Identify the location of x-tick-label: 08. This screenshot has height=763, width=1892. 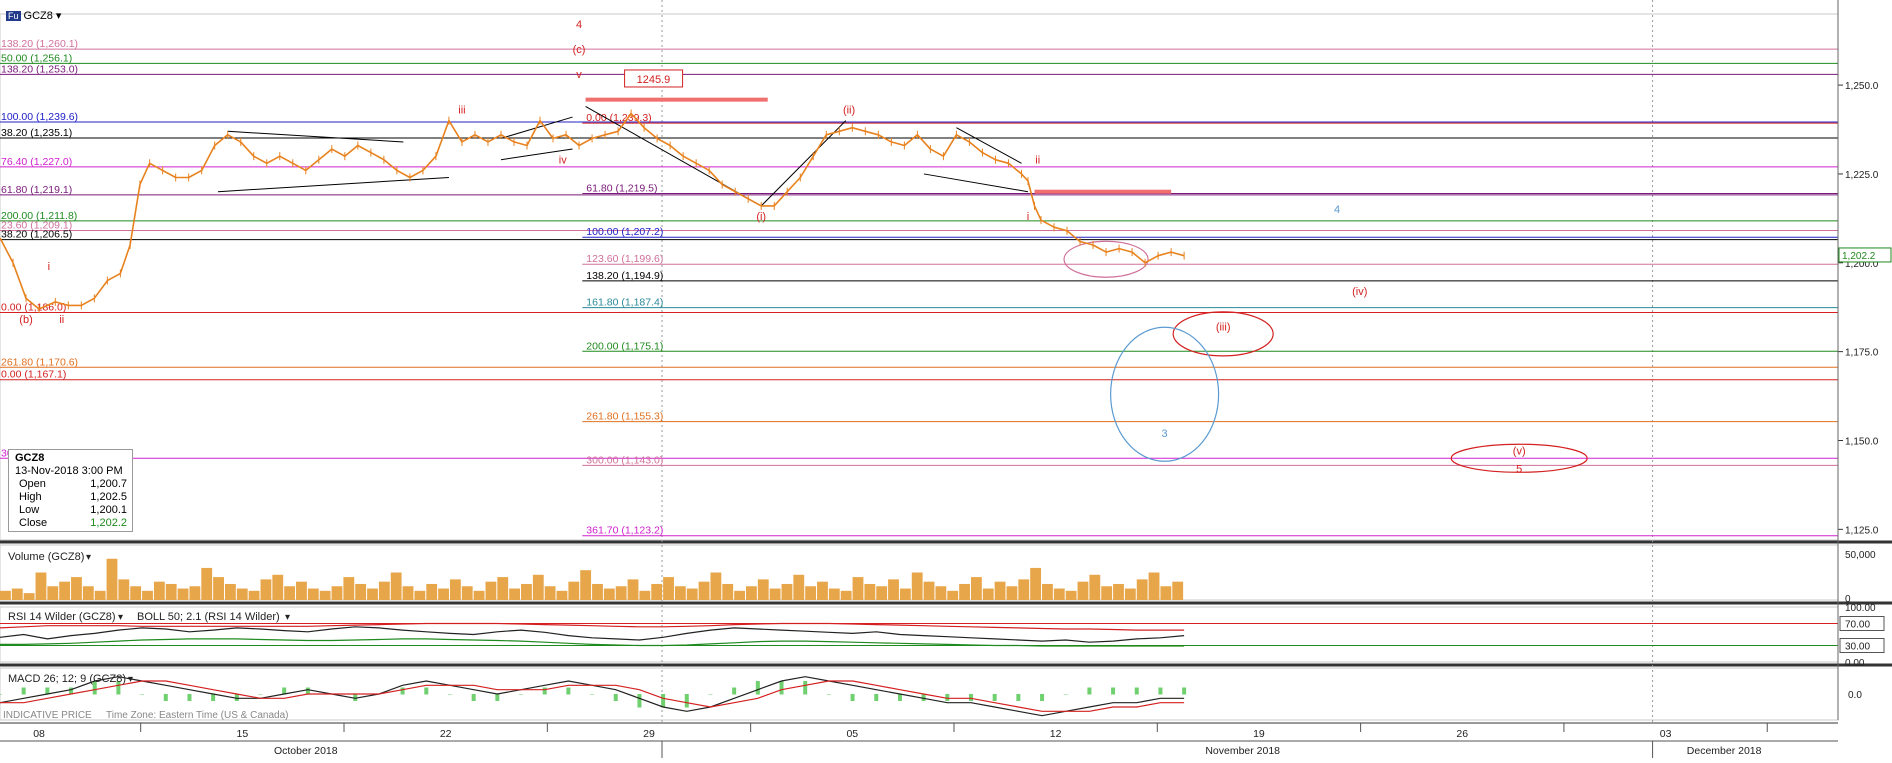
(39, 734).